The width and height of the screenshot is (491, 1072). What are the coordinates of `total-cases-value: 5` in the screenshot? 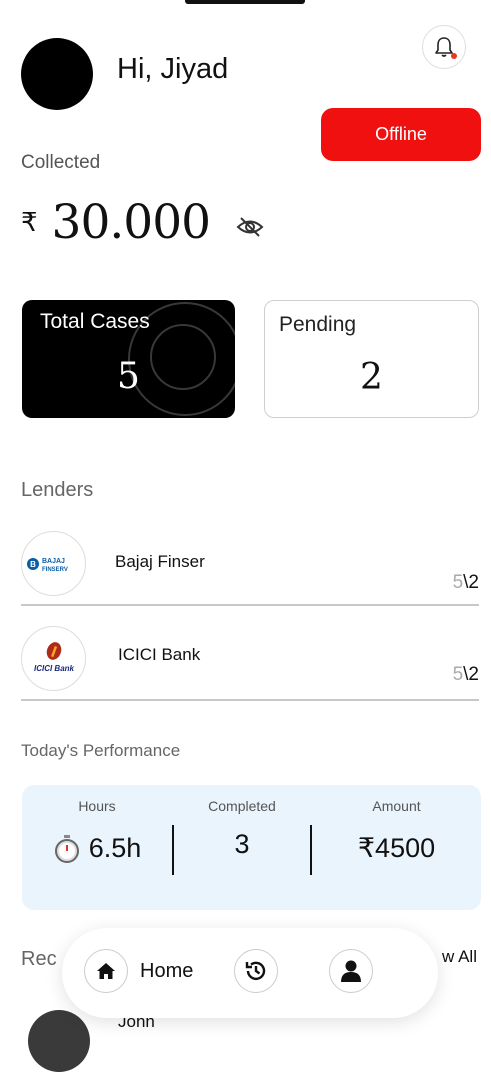 It's located at (128, 376).